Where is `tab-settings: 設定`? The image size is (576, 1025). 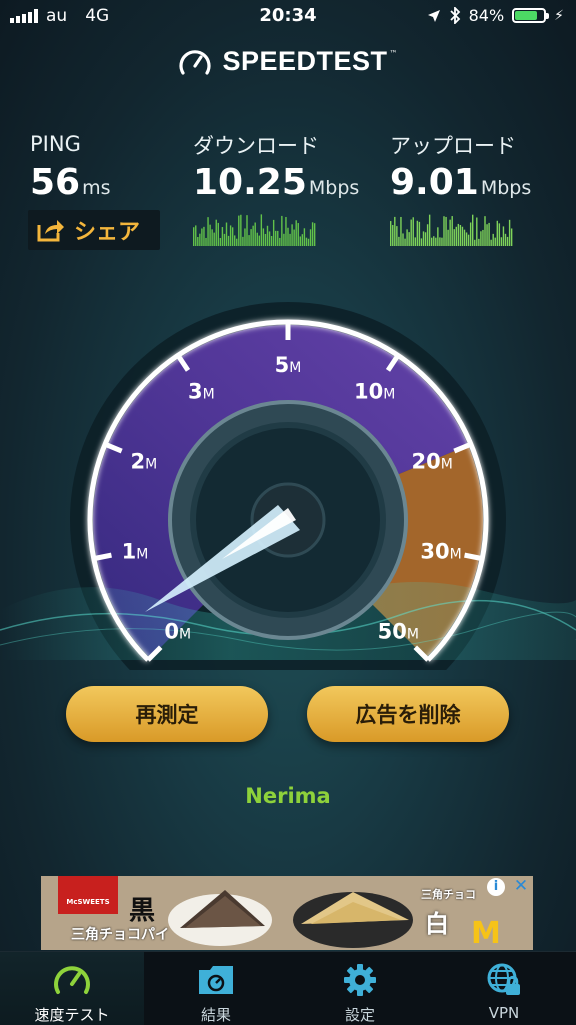
tab-settings: 設定 is located at coordinates (360, 988).